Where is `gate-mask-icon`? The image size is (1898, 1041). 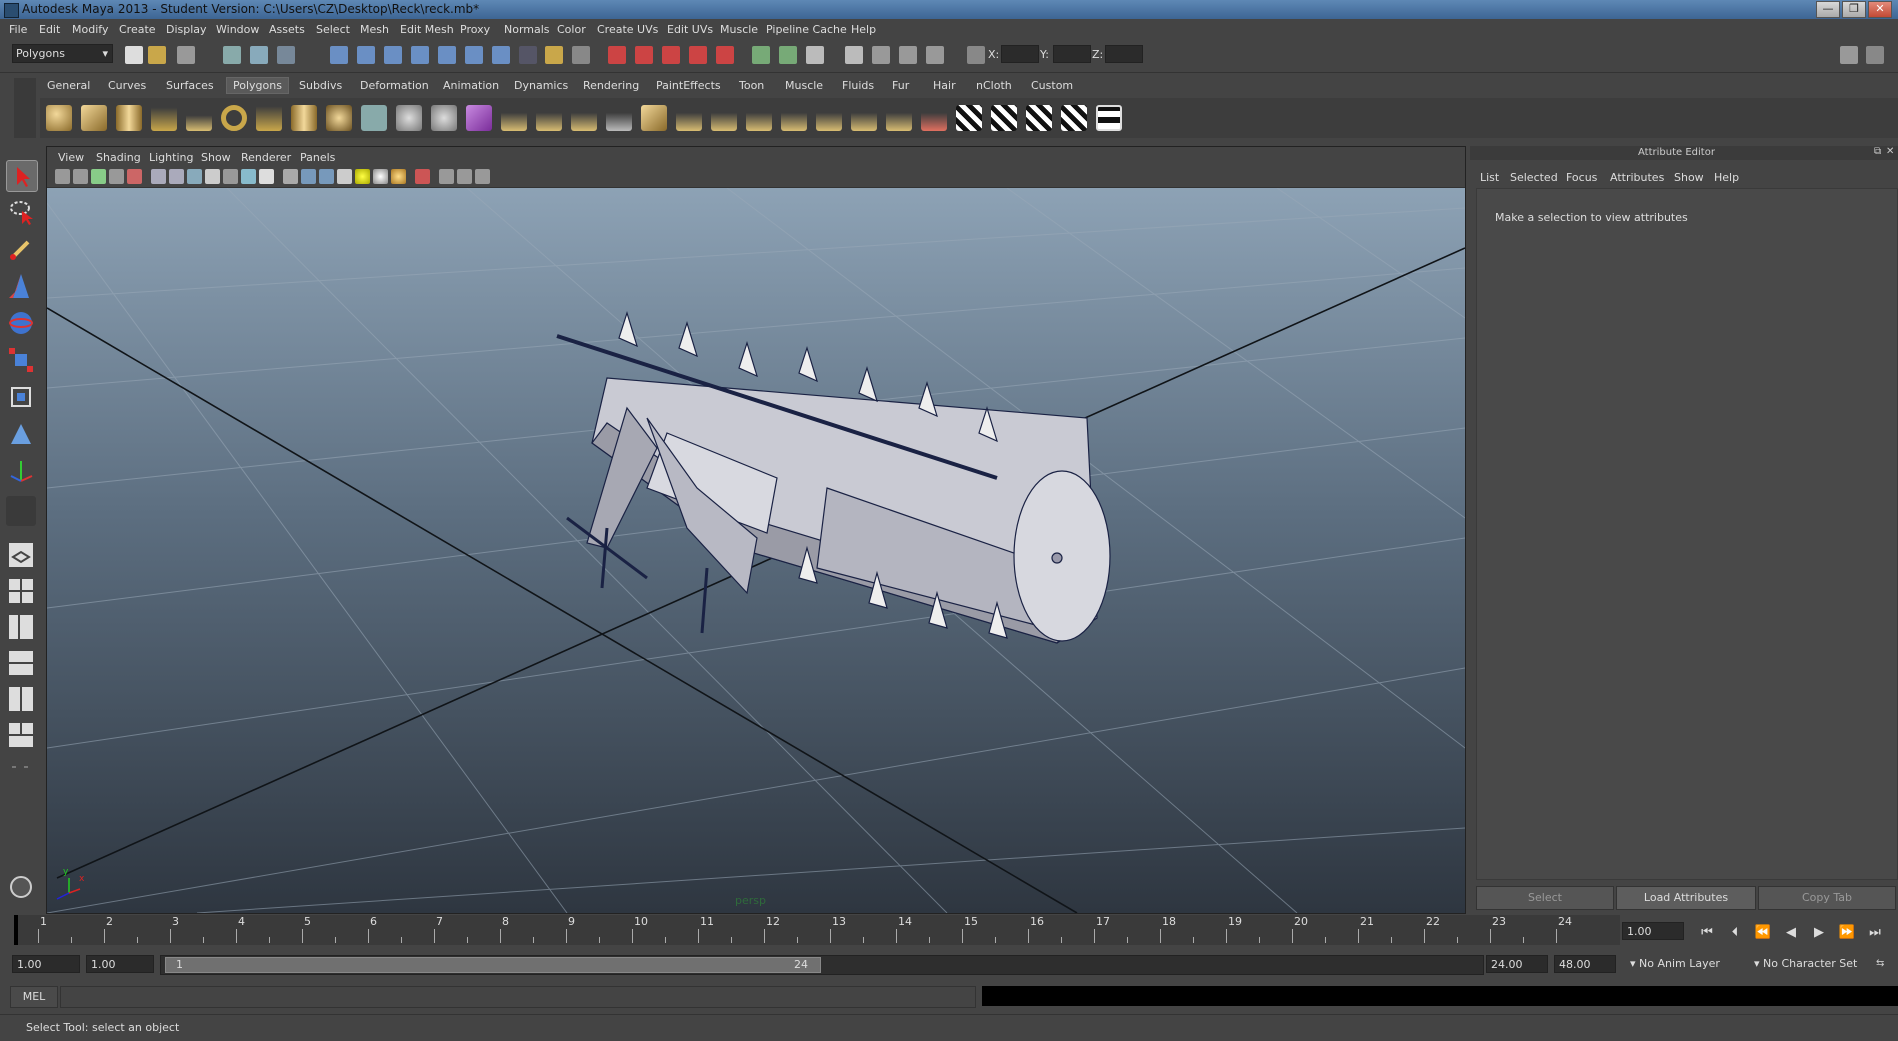
gate-mask-icon is located at coordinates (212, 176).